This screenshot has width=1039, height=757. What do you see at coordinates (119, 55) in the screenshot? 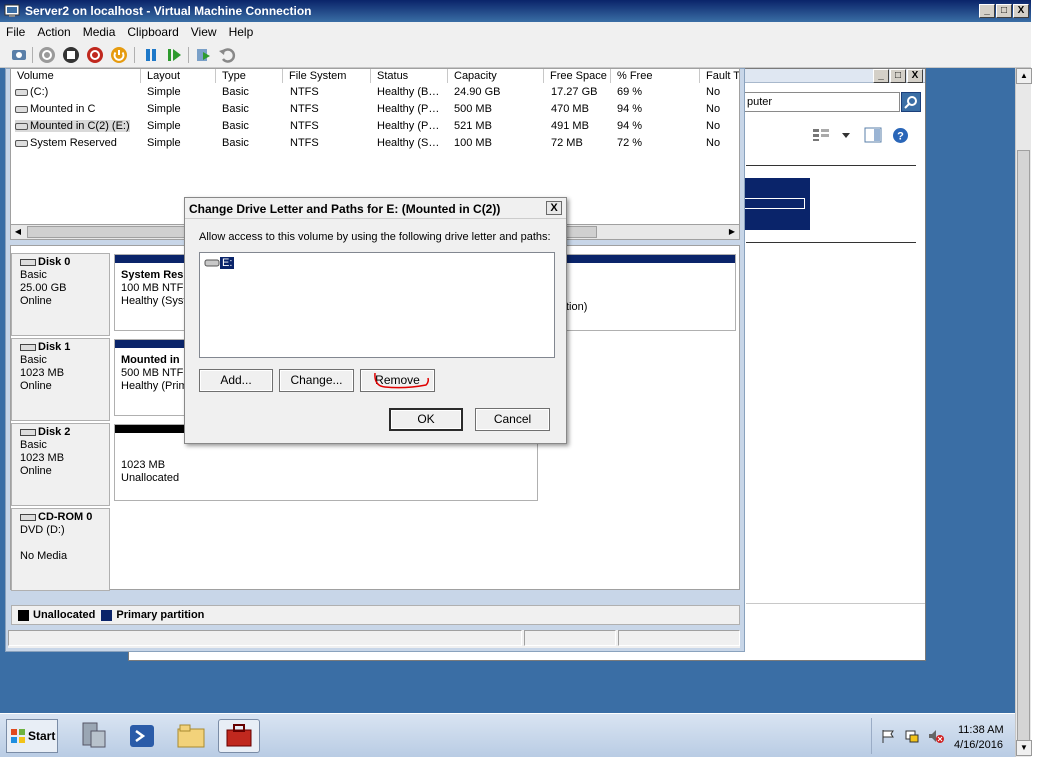
I see `save-state-icon` at bounding box center [119, 55].